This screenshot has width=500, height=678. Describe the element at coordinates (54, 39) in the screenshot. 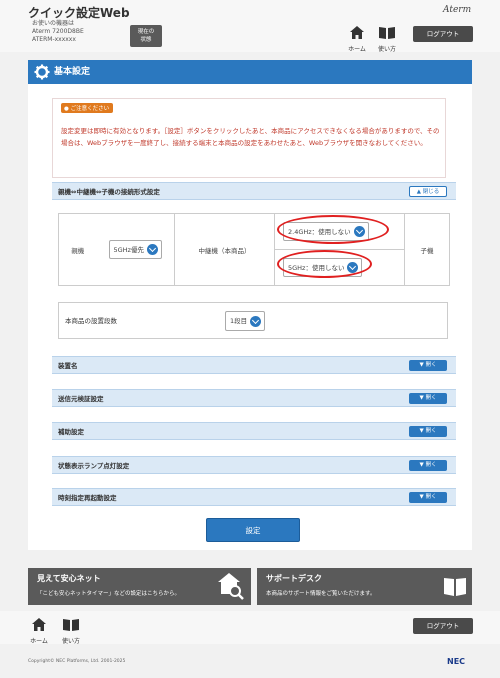

I see `device-ssid: ATERM-xxxxxx` at that location.